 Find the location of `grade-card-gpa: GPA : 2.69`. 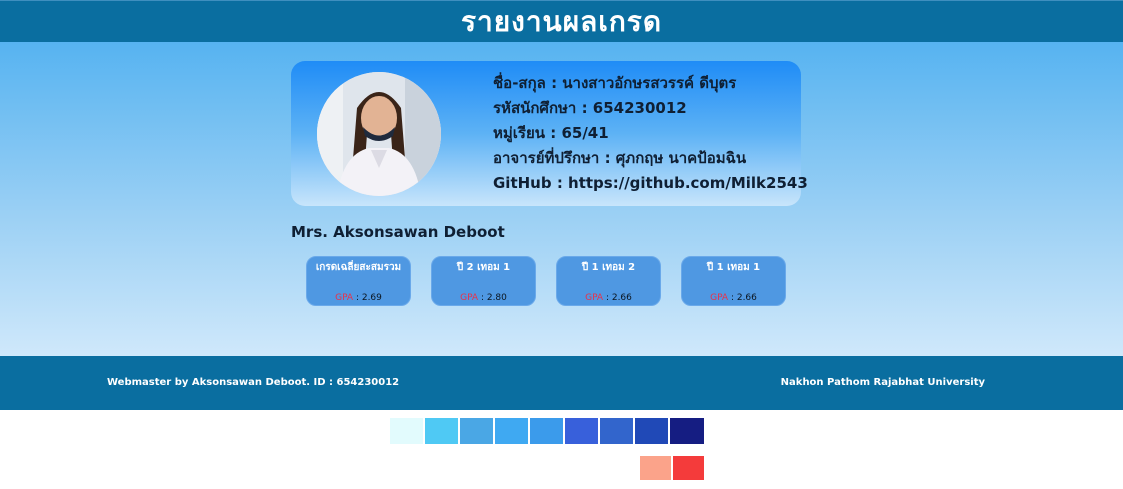

grade-card-gpa: GPA : 2.69 is located at coordinates (358, 298).